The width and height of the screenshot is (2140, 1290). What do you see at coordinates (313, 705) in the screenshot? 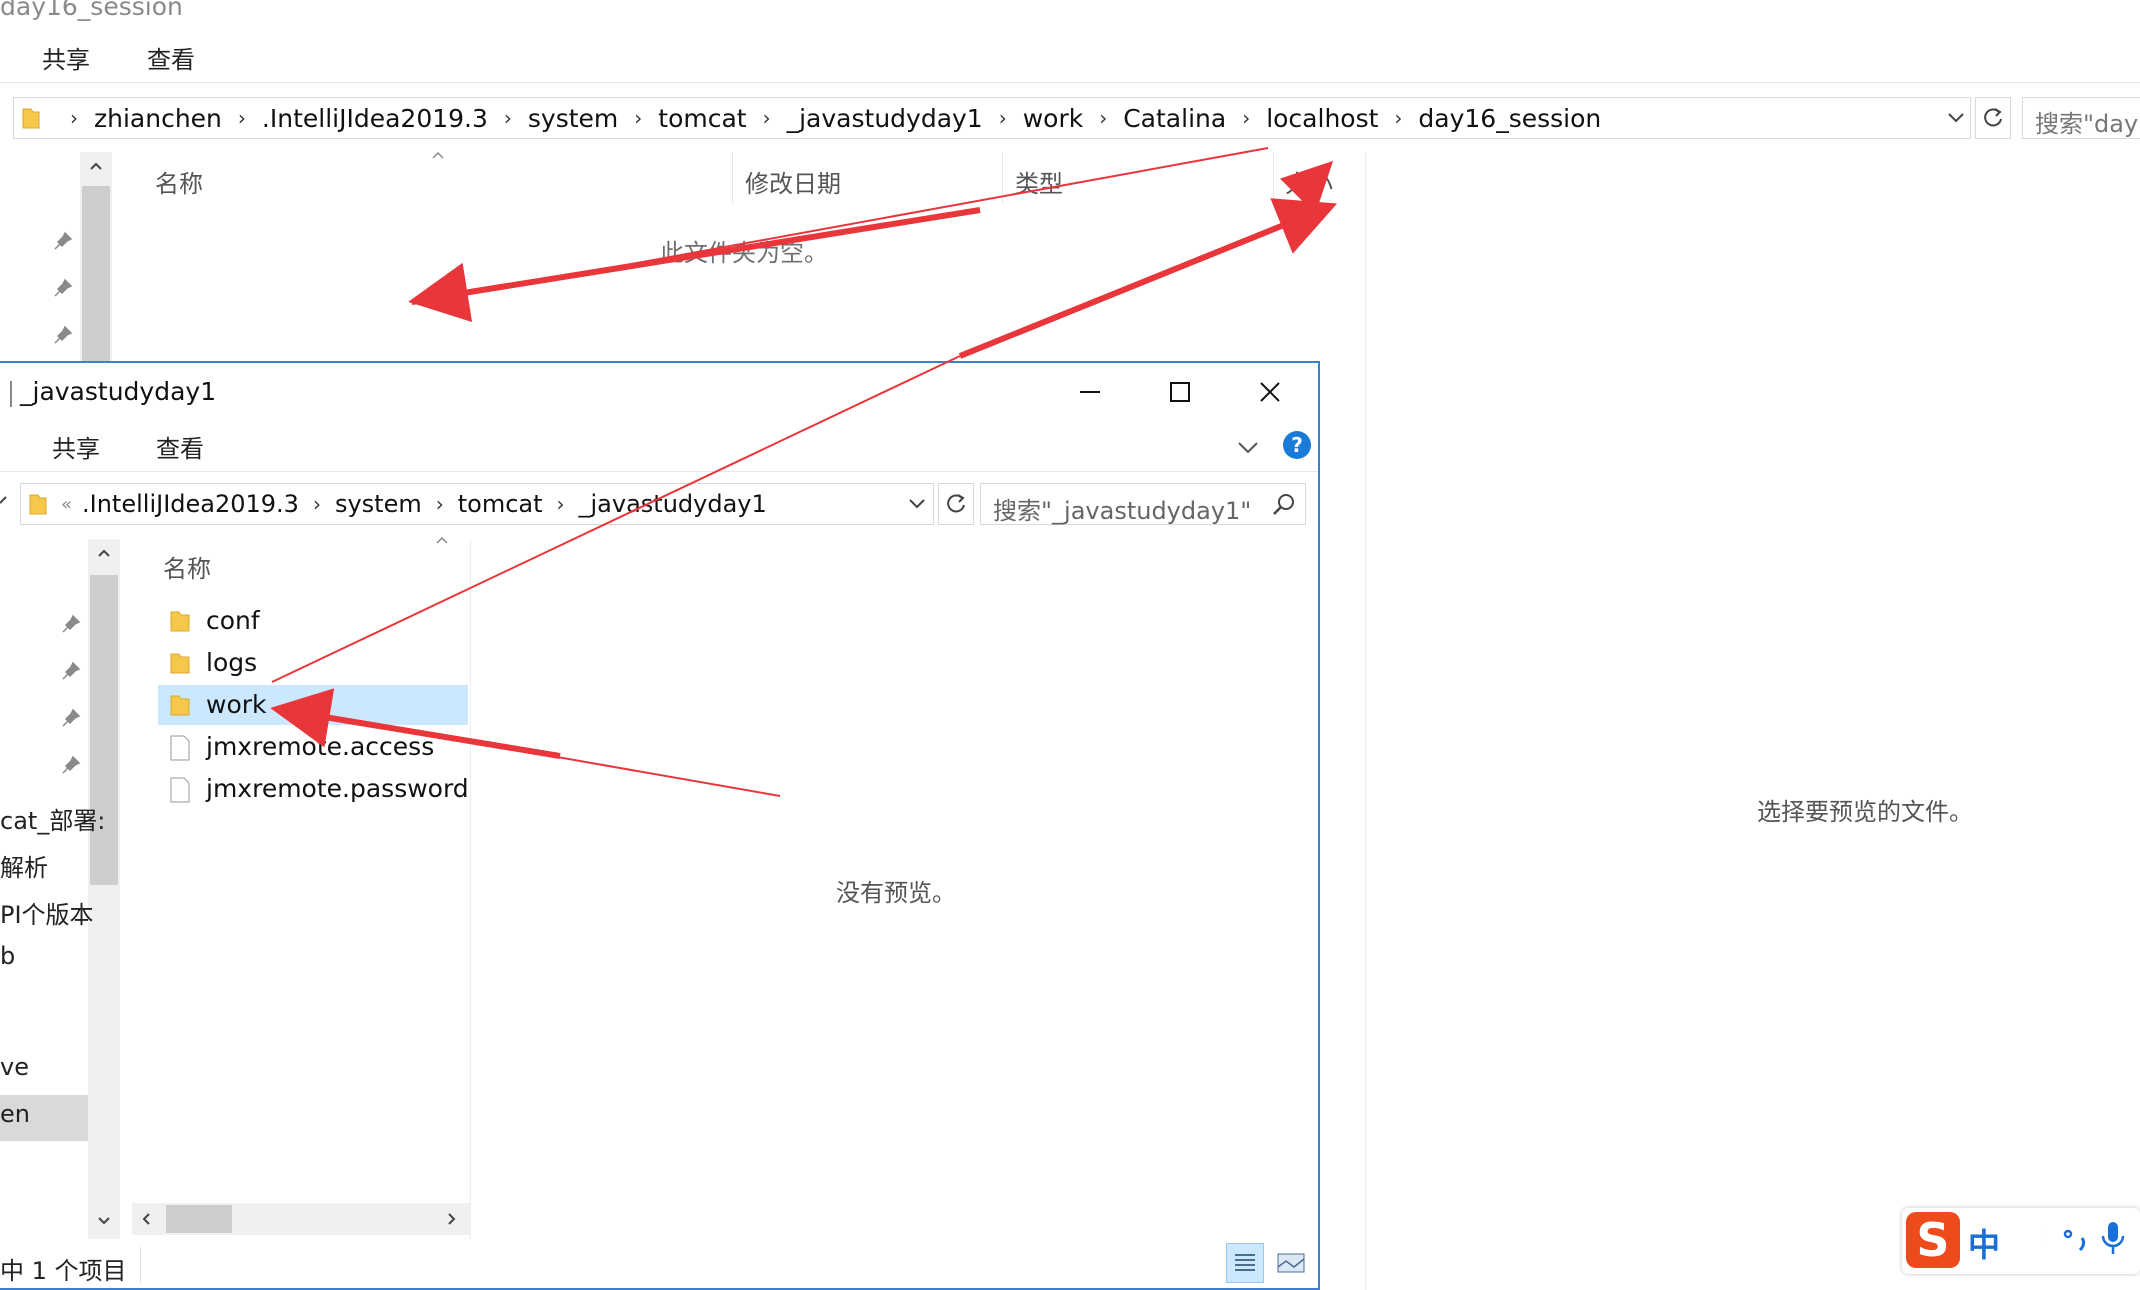
I see `list-item-selected: work` at bounding box center [313, 705].